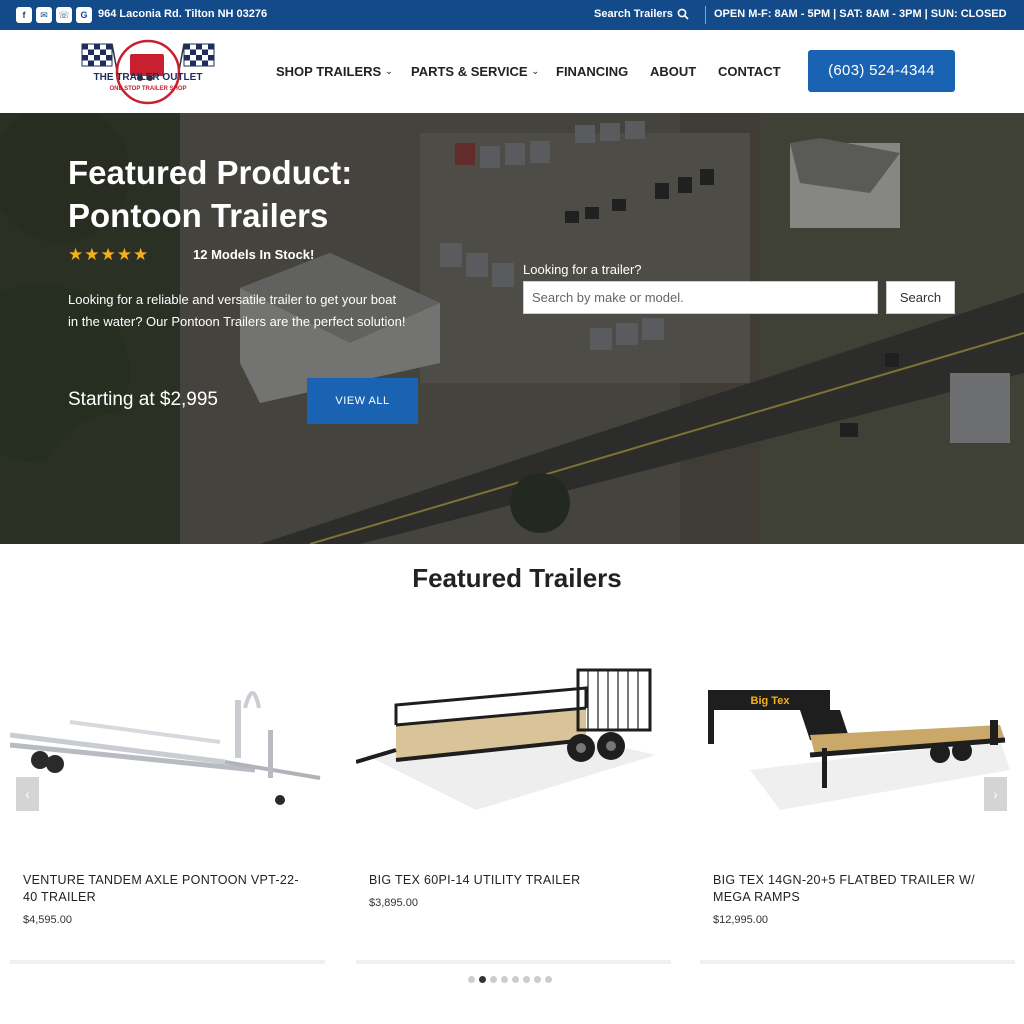 The image size is (1024, 1024). I want to click on product-name: BIG TEX 60PI-14 UTILITY TRAILER, so click(511, 880).